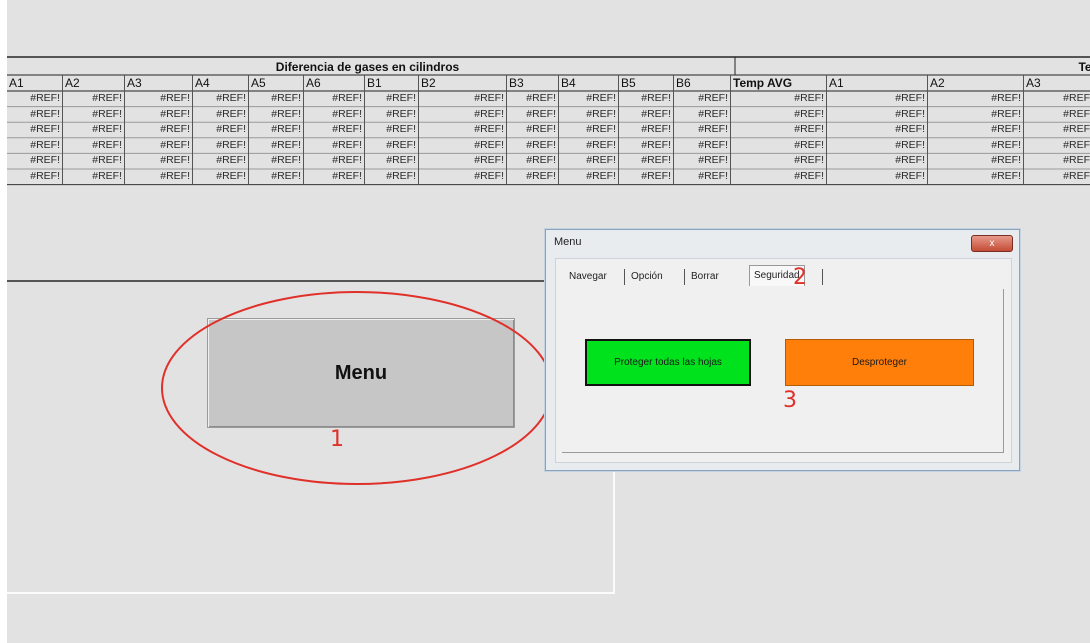 The width and height of the screenshot is (1090, 643). I want to click on protect-all-sheets-button: Proteger todas las hojas, so click(668, 362).